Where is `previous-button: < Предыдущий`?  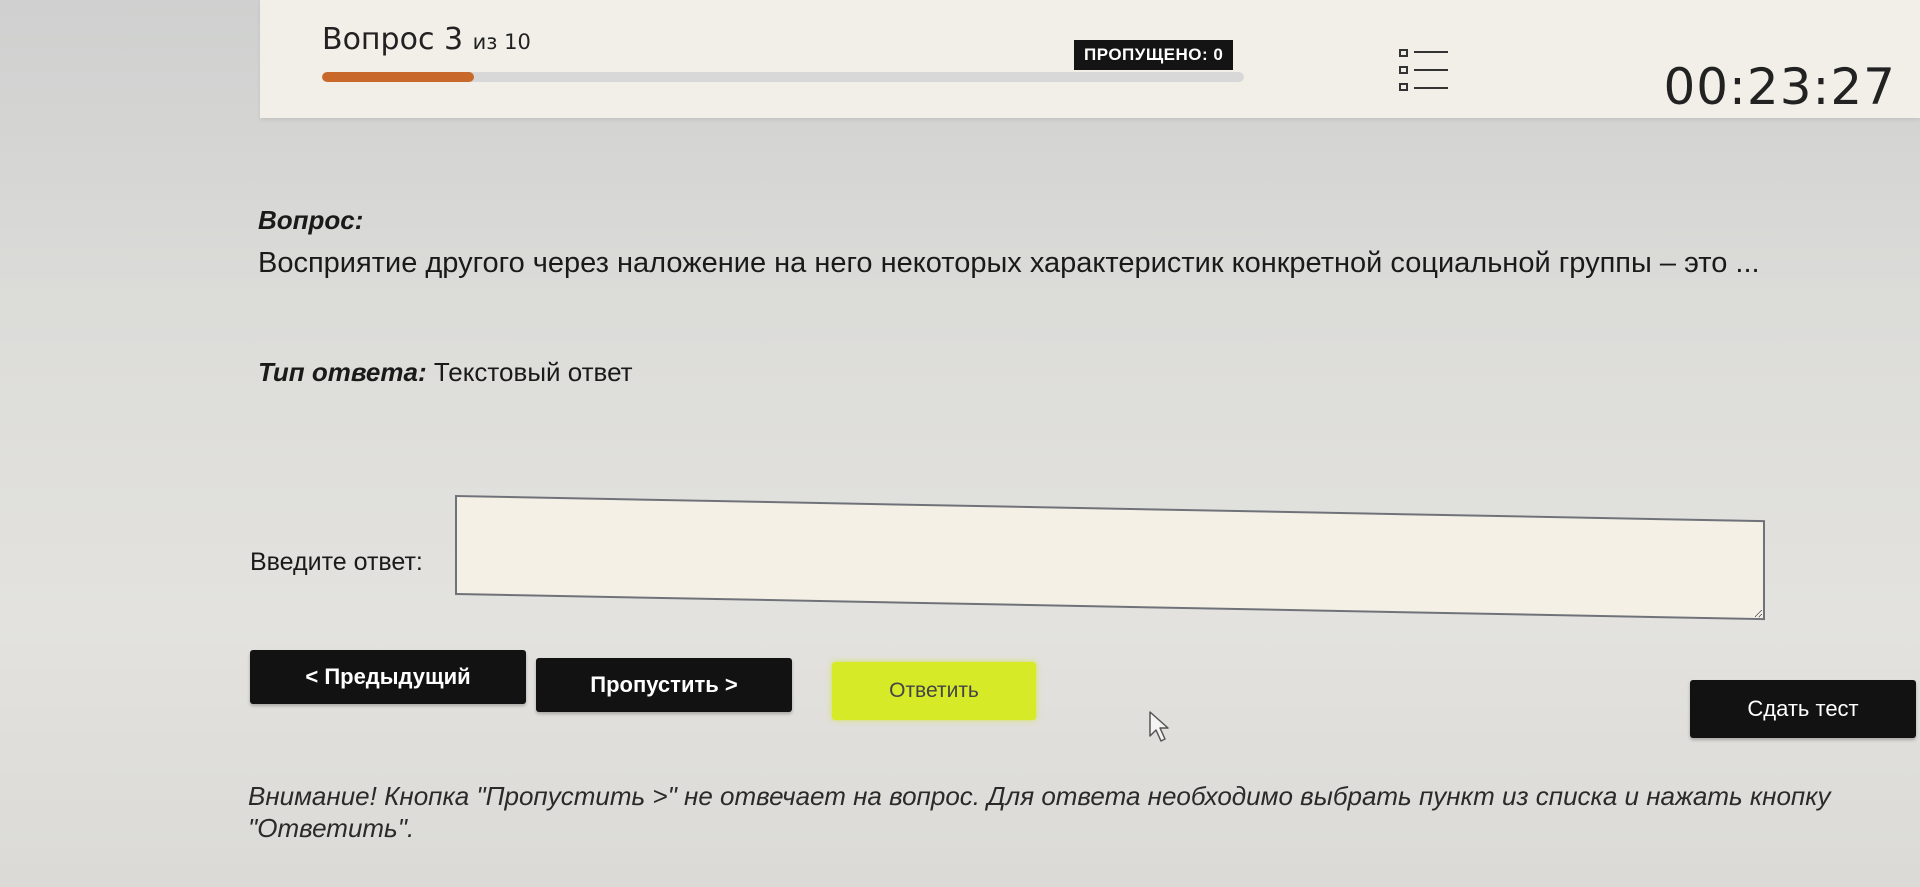 previous-button: < Предыдущий is located at coordinates (388, 677).